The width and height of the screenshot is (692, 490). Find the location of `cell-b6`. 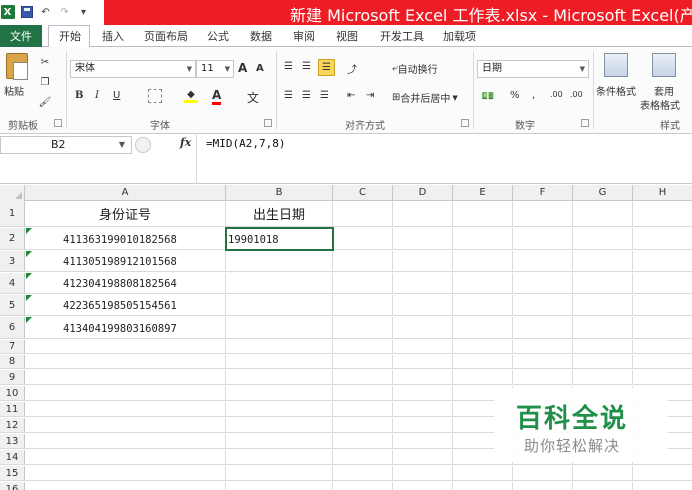

cell-b6 is located at coordinates (279, 327).